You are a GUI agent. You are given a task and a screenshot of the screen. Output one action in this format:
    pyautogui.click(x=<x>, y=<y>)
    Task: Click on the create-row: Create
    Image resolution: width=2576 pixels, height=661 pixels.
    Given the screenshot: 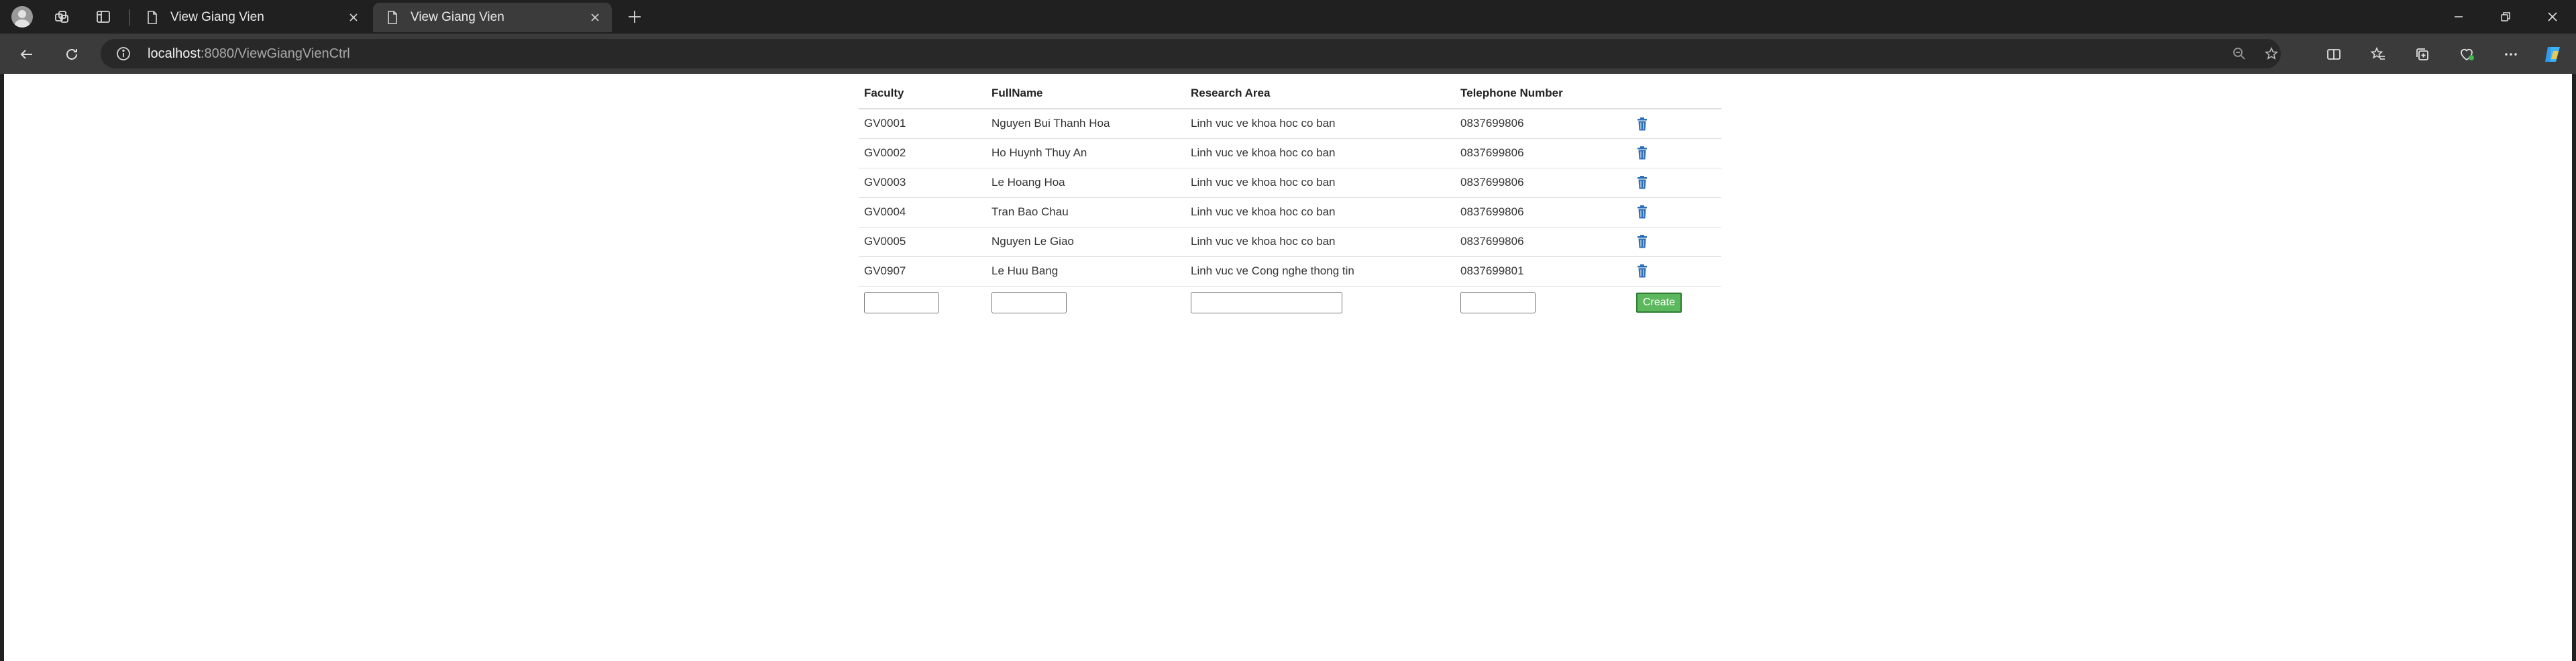 What is the action you would take?
    pyautogui.click(x=1290, y=302)
    